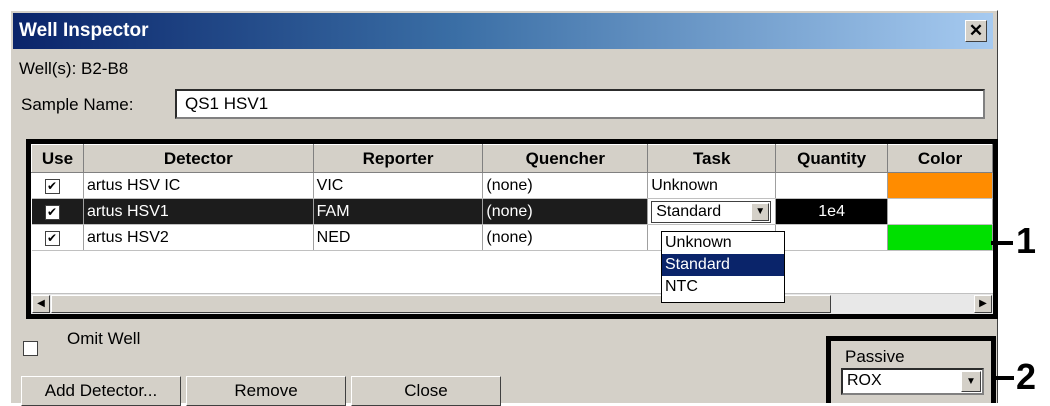 This screenshot has width=1050, height=406. I want to click on passive-select-value: ROX, so click(864, 380).